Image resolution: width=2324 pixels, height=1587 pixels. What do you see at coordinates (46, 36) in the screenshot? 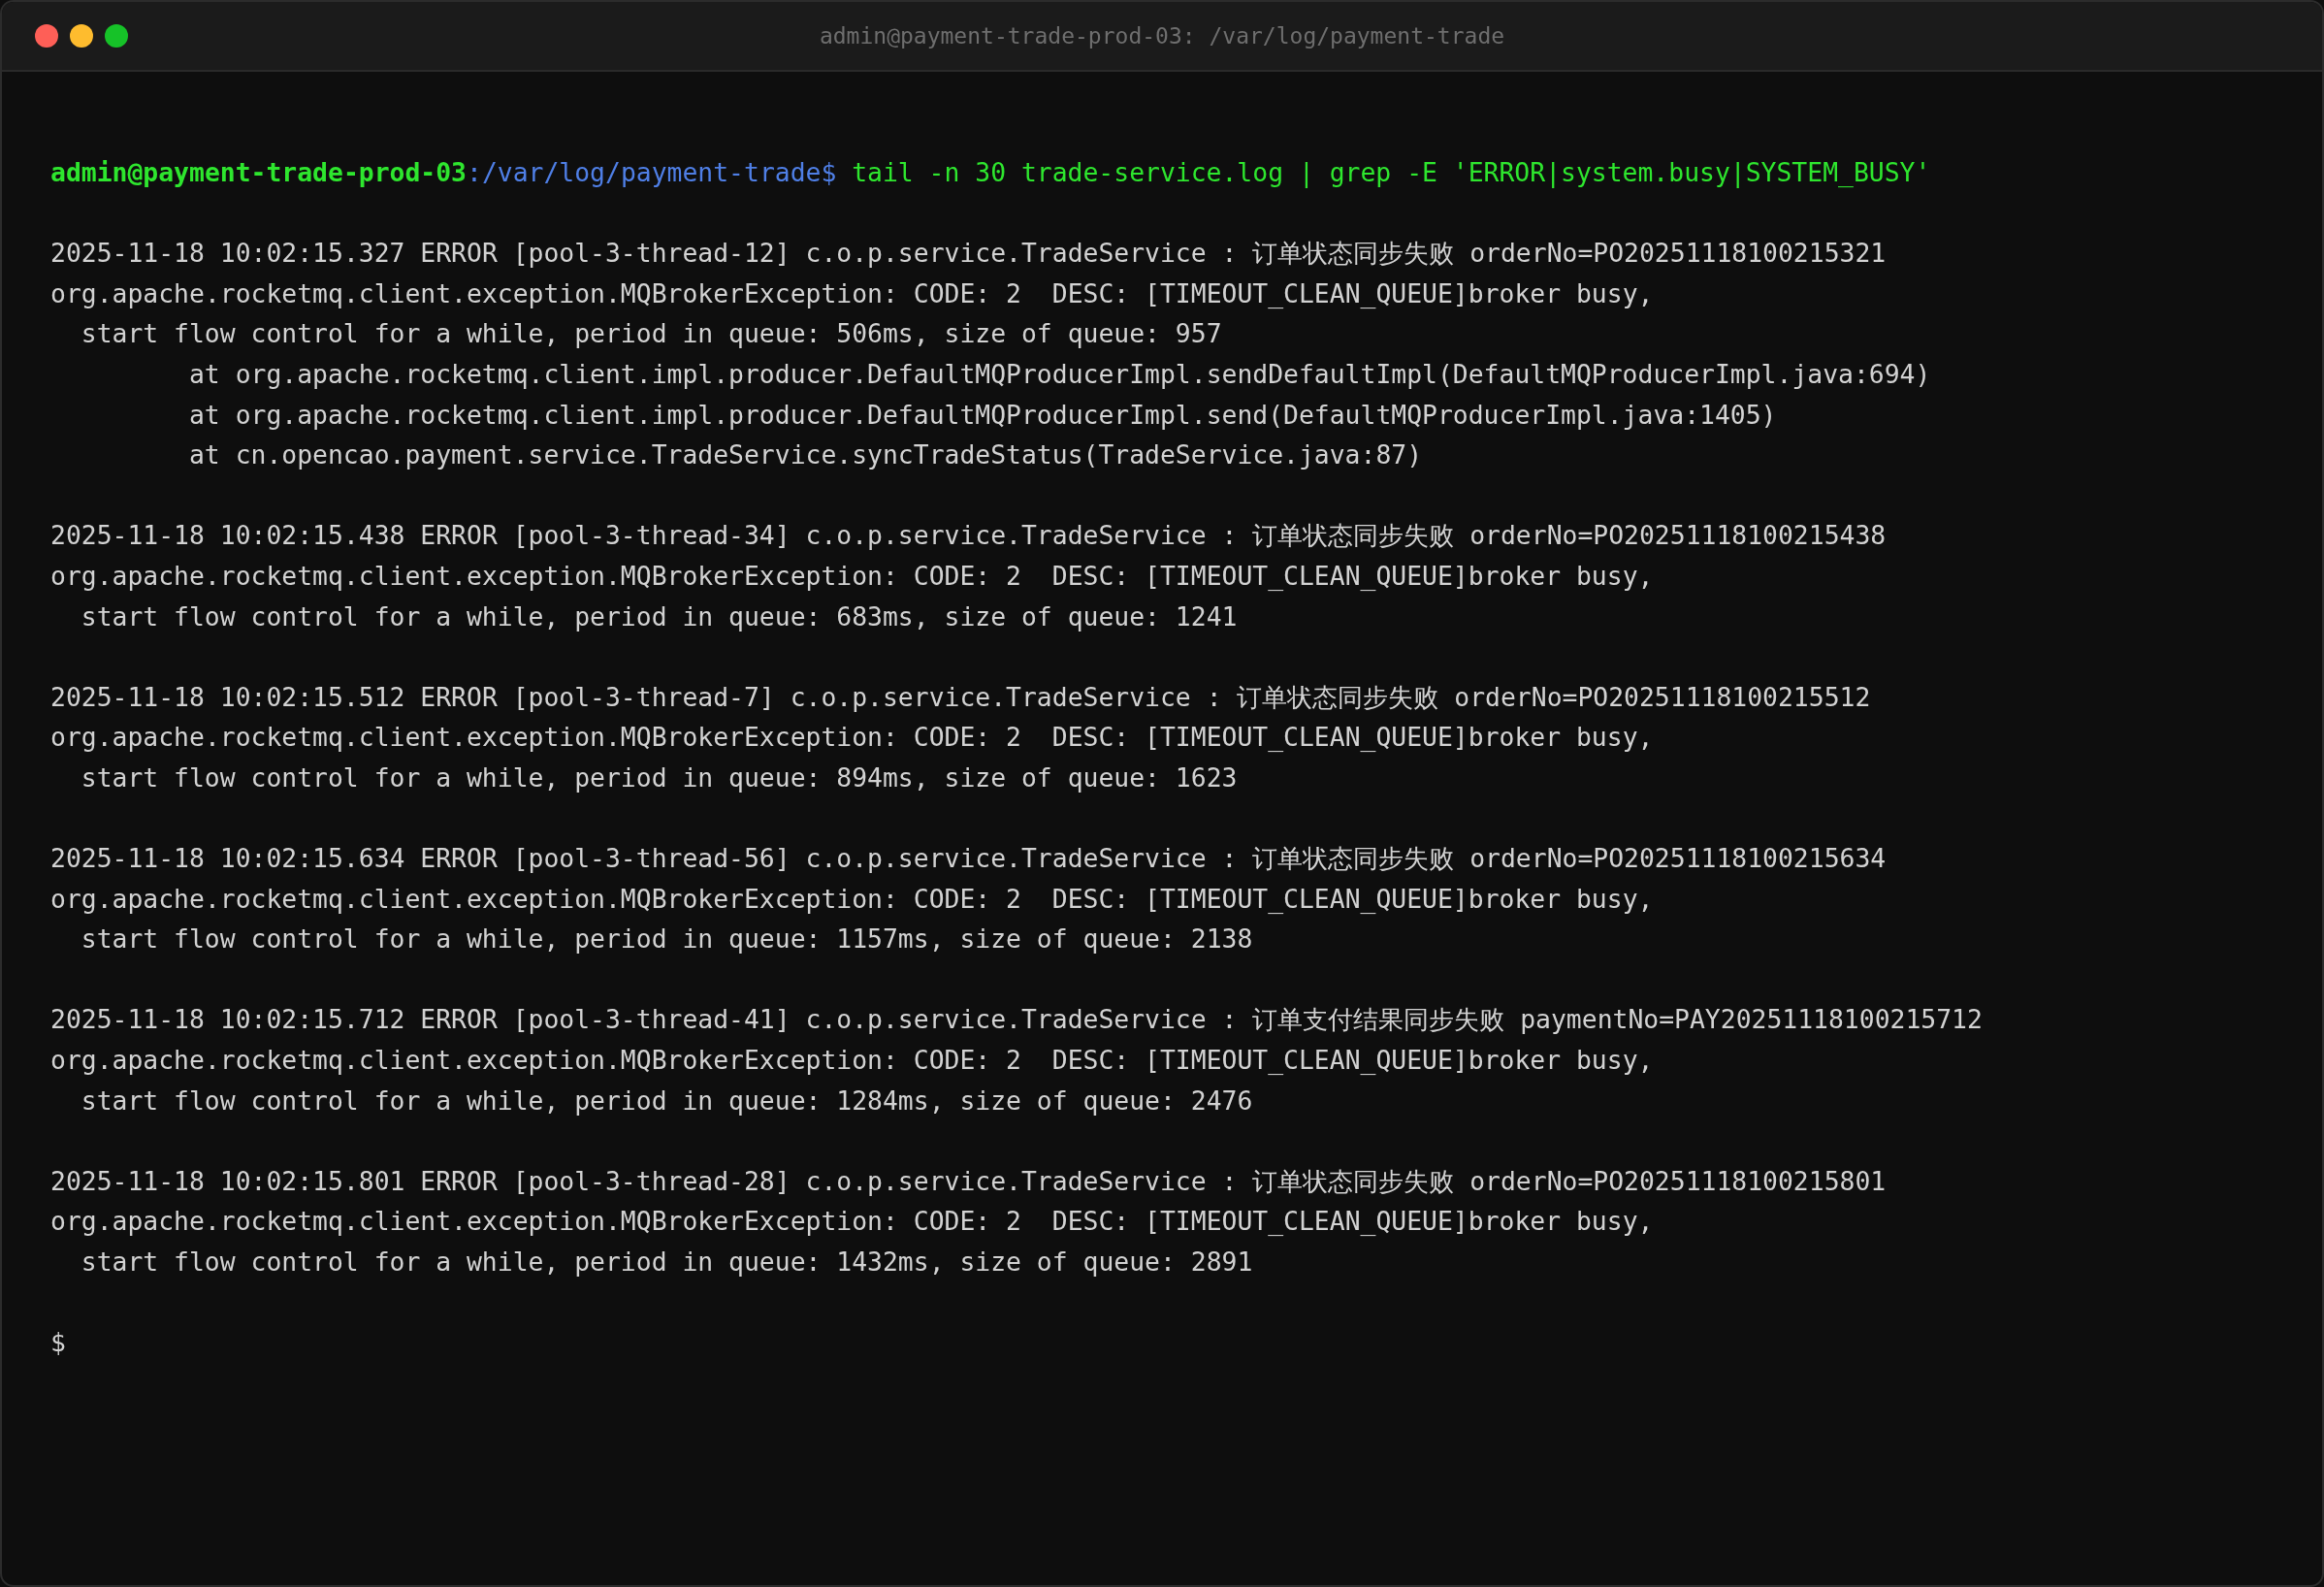
I see `close-button` at bounding box center [46, 36].